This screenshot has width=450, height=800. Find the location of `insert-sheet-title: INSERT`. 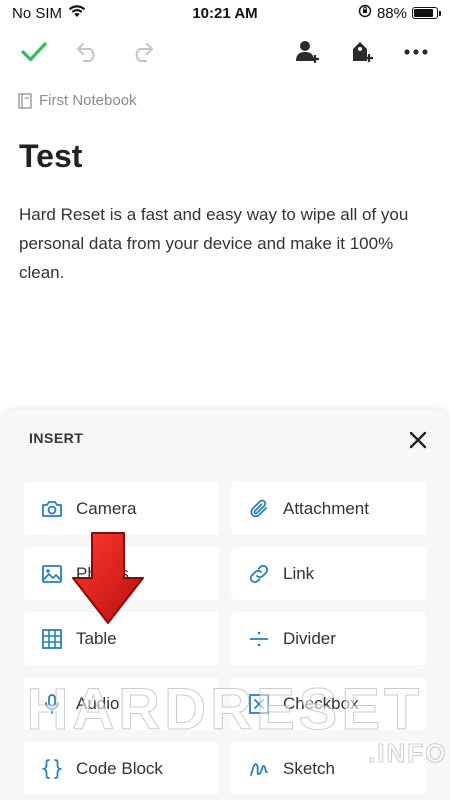

insert-sheet-title: INSERT is located at coordinates (56, 438).